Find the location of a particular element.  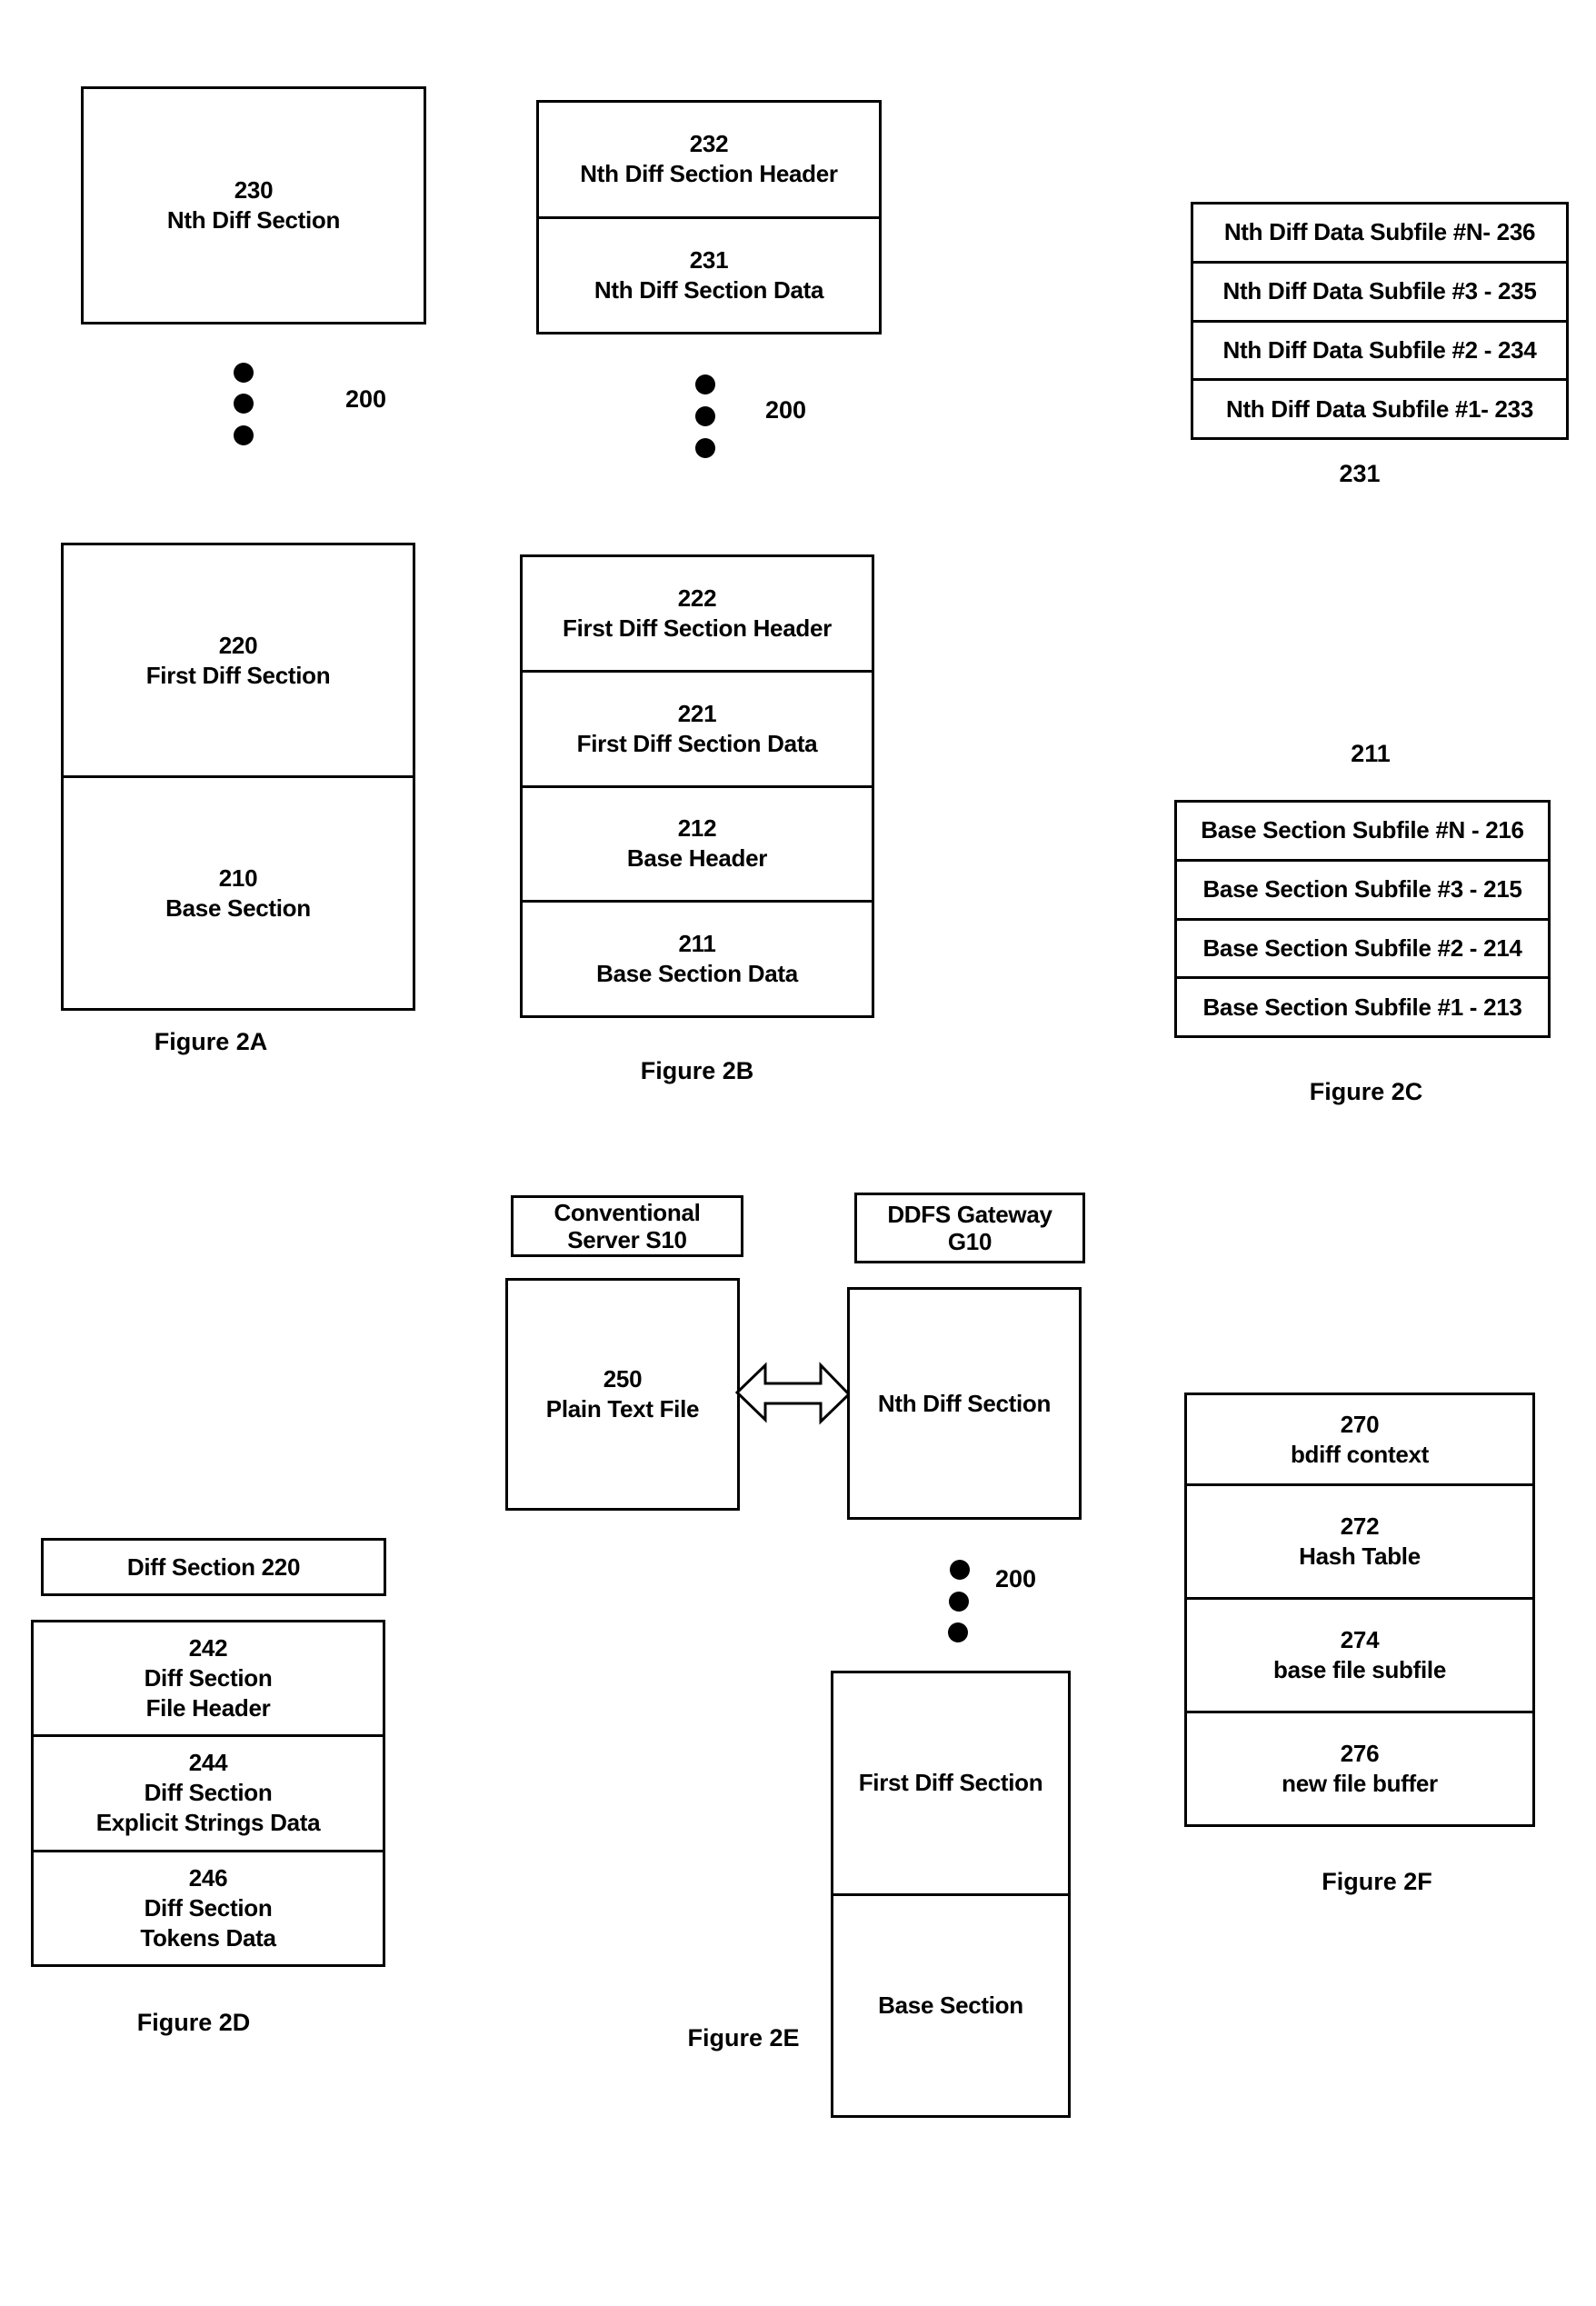

section-stack: 220 First Diff Section 210 Base Section is located at coordinates (238, 777).